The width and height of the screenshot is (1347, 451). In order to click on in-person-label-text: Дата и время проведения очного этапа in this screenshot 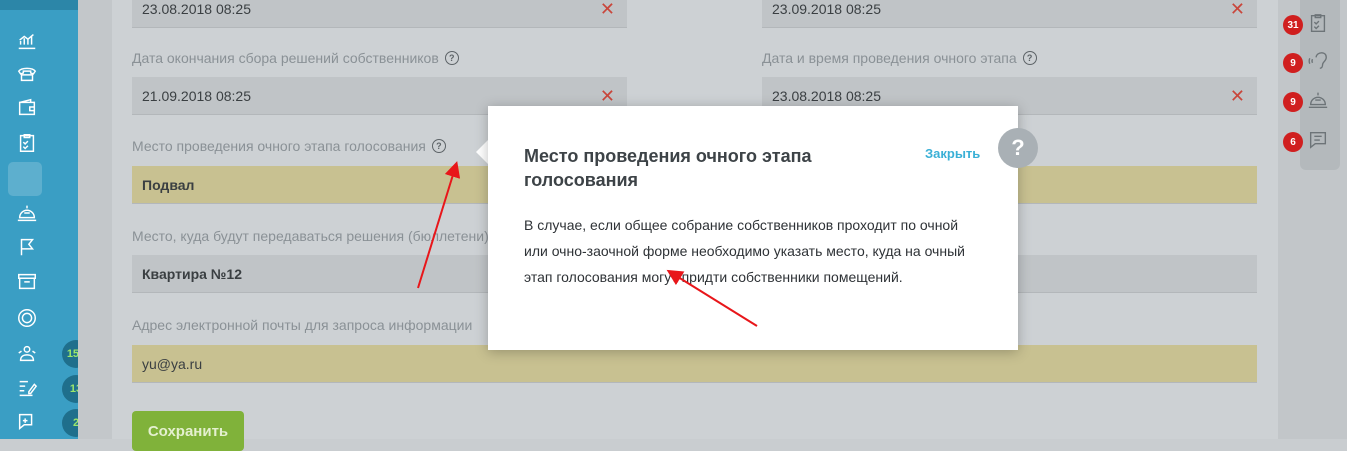, I will do `click(889, 58)`.